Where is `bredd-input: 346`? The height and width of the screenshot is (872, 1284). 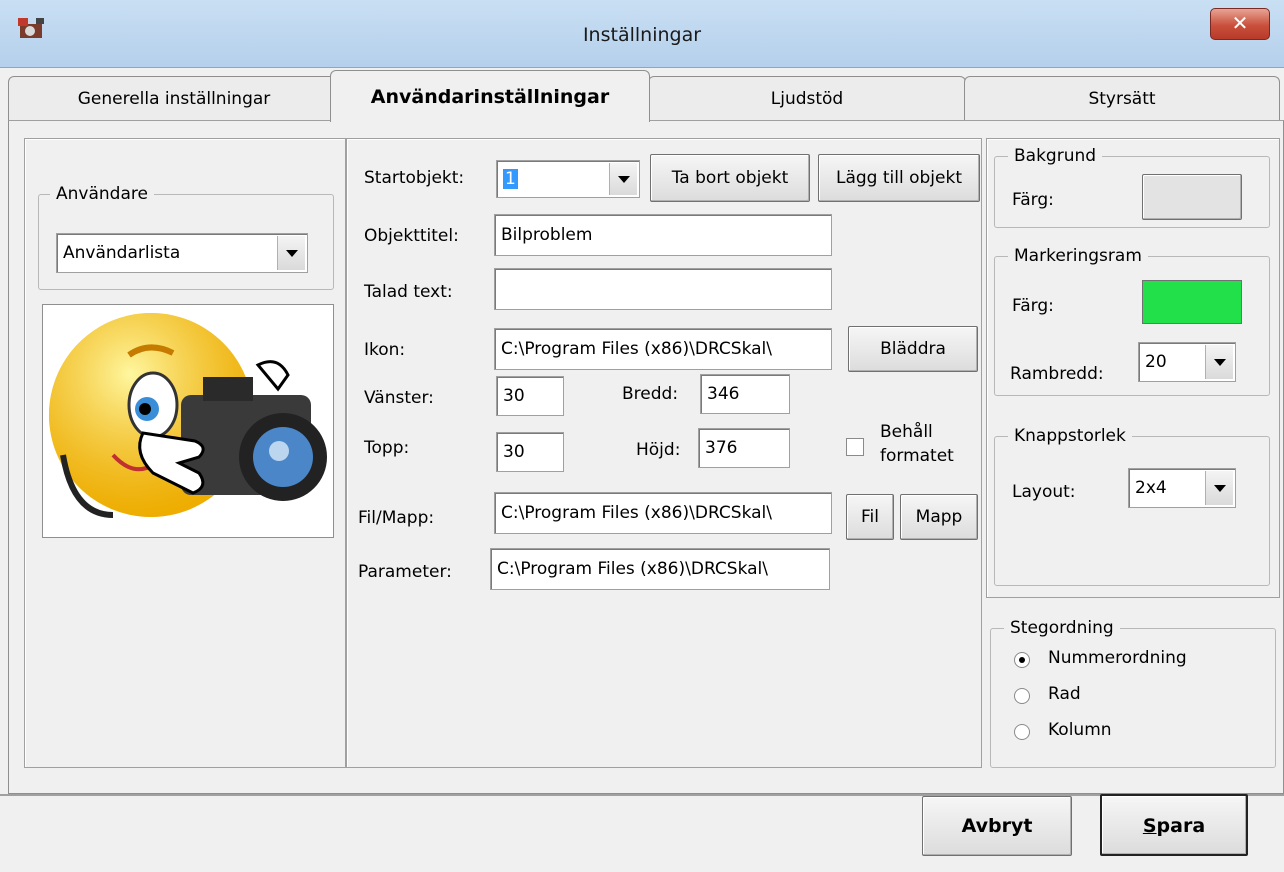
bredd-input: 346 is located at coordinates (745, 394).